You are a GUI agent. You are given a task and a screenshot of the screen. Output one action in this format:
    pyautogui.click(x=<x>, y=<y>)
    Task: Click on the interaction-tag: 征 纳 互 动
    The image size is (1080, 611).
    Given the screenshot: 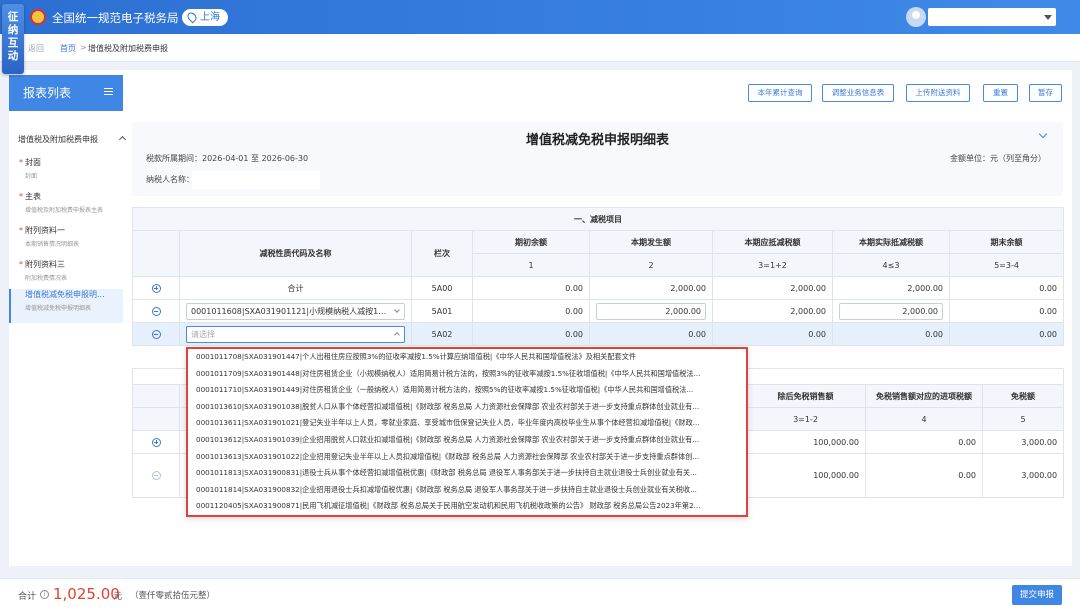 What is the action you would take?
    pyautogui.click(x=13, y=39)
    